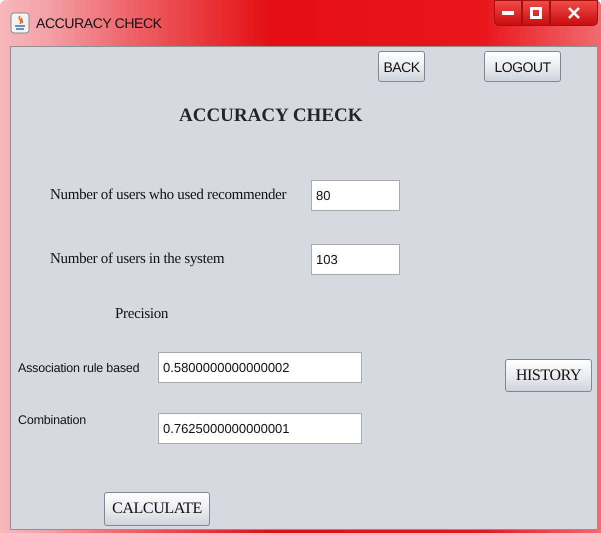  I want to click on maximize-icon, so click(536, 13).